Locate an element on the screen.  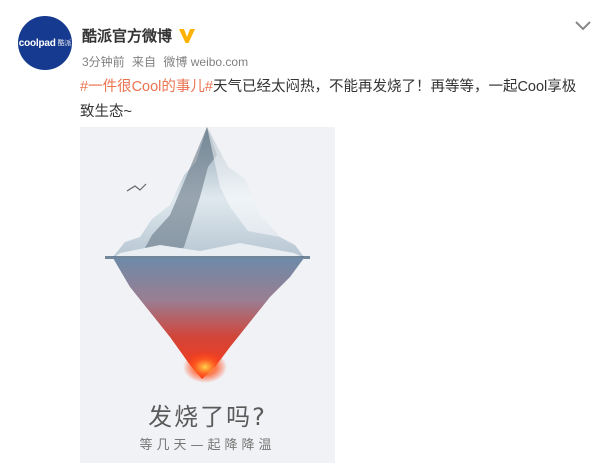
post-meta: 3分钟前 来自 微博 weibo.com is located at coordinates (167, 61).